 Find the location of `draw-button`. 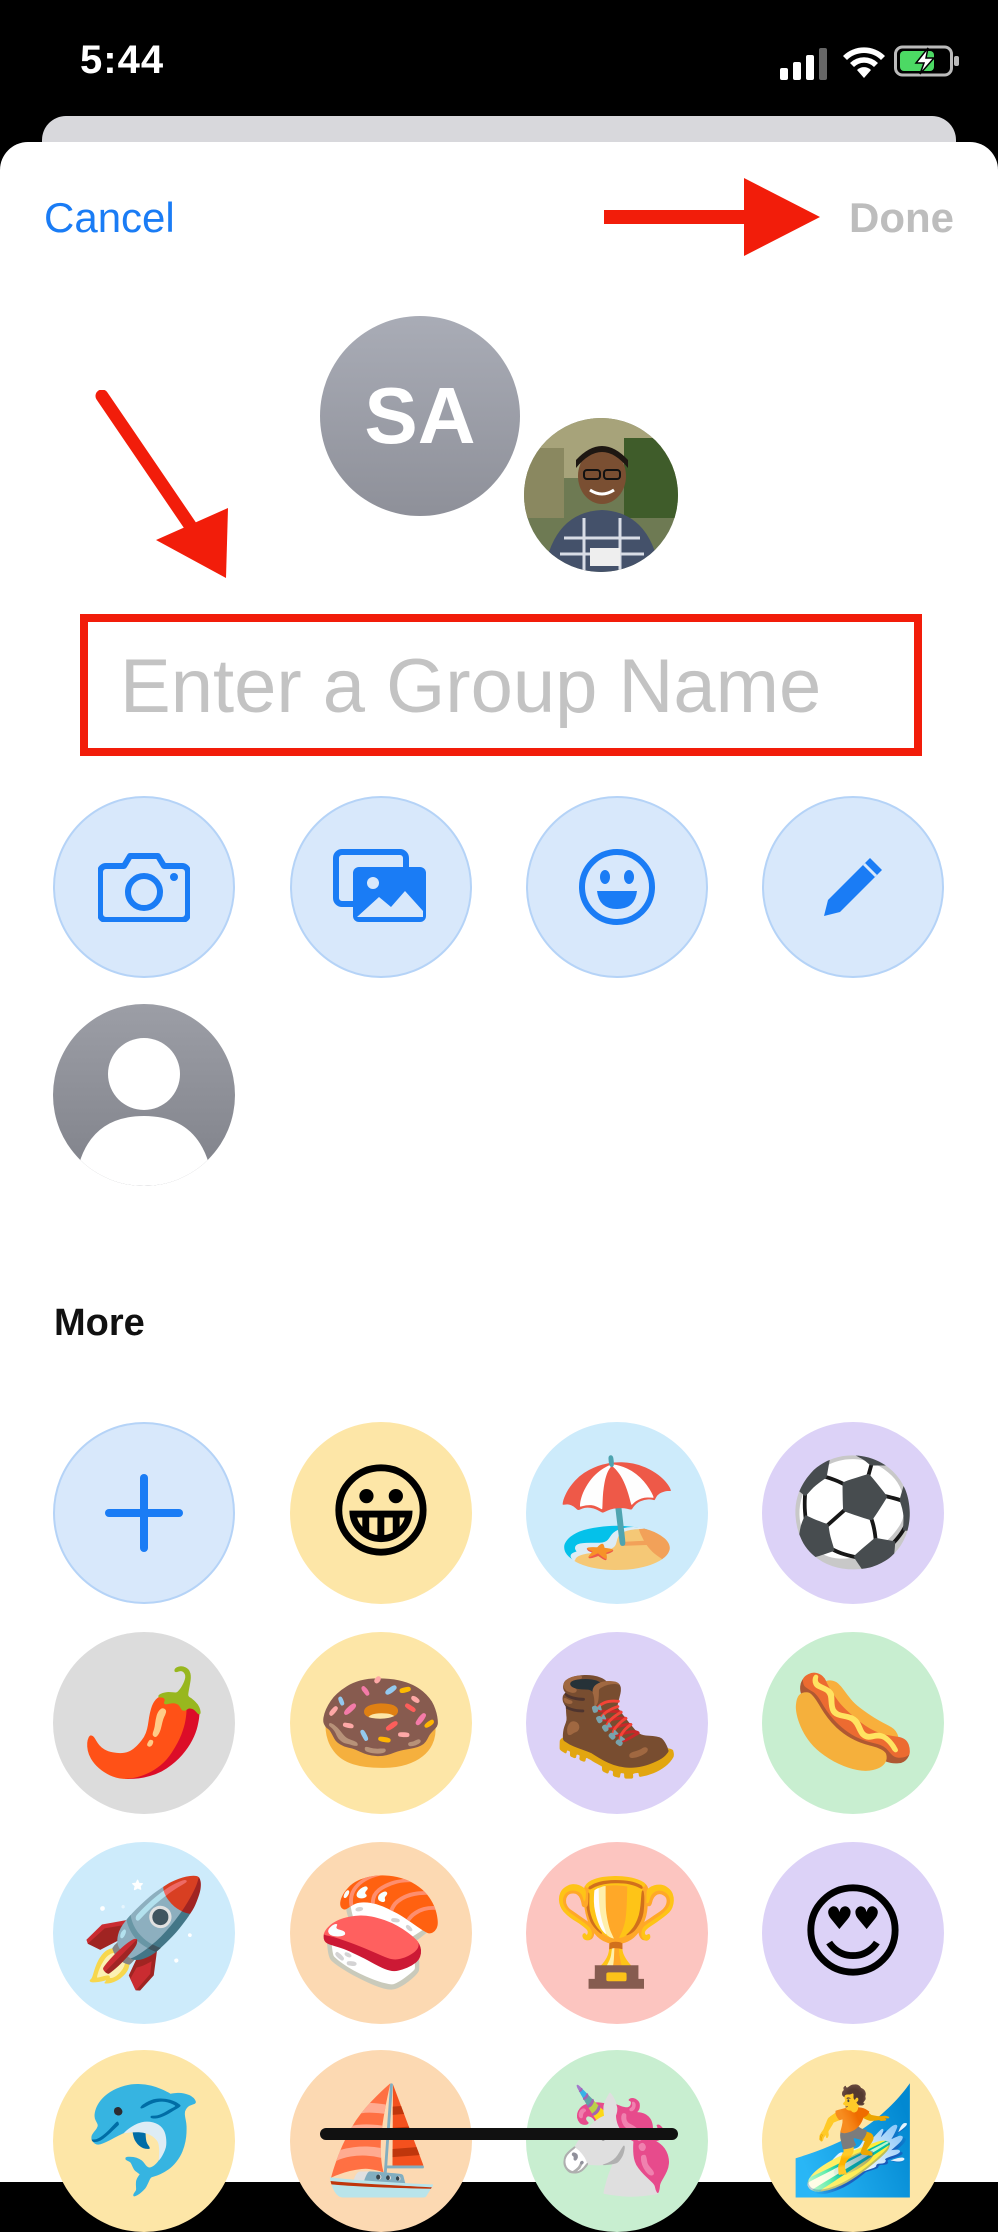

draw-button is located at coordinates (853, 887).